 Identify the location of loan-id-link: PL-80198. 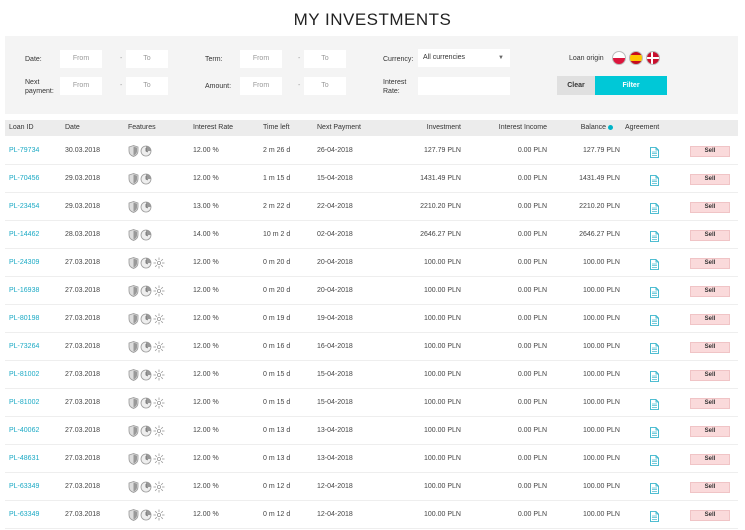
(24, 319).